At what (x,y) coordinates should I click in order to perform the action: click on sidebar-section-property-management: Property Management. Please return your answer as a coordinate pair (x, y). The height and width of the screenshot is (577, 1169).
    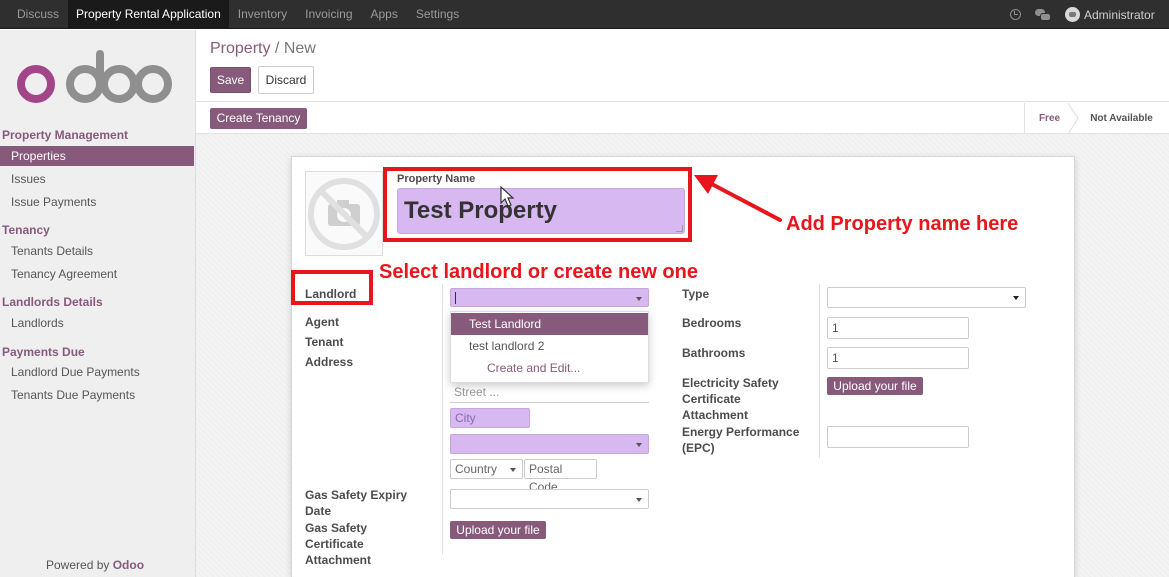
    Looking at the image, I should click on (65, 135).